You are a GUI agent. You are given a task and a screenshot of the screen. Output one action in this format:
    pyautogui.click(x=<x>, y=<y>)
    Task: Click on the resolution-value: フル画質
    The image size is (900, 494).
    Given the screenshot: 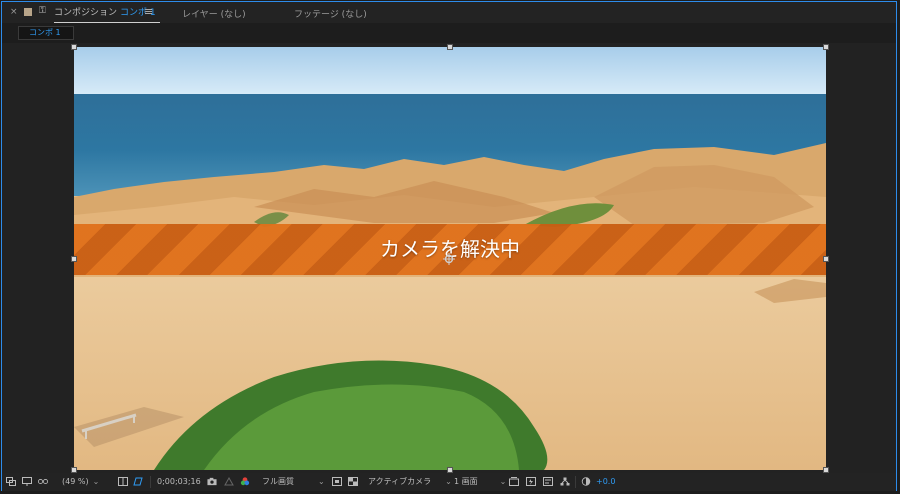 What is the action you would take?
    pyautogui.click(x=278, y=481)
    